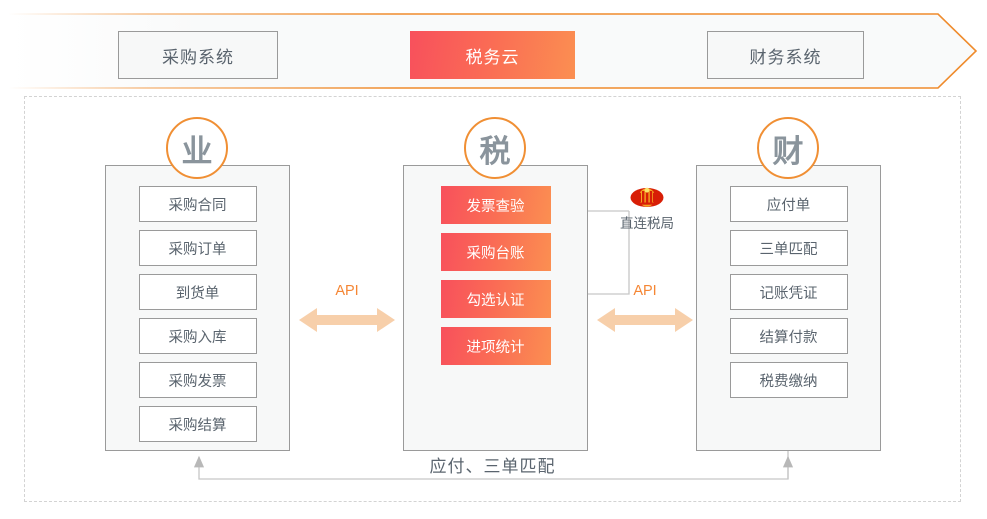 The height and width of the screenshot is (519, 987). I want to click on panel-finance-items: 应付单 三单匹配 记账凭证 结算付款 税费缴纳, so click(788, 296).